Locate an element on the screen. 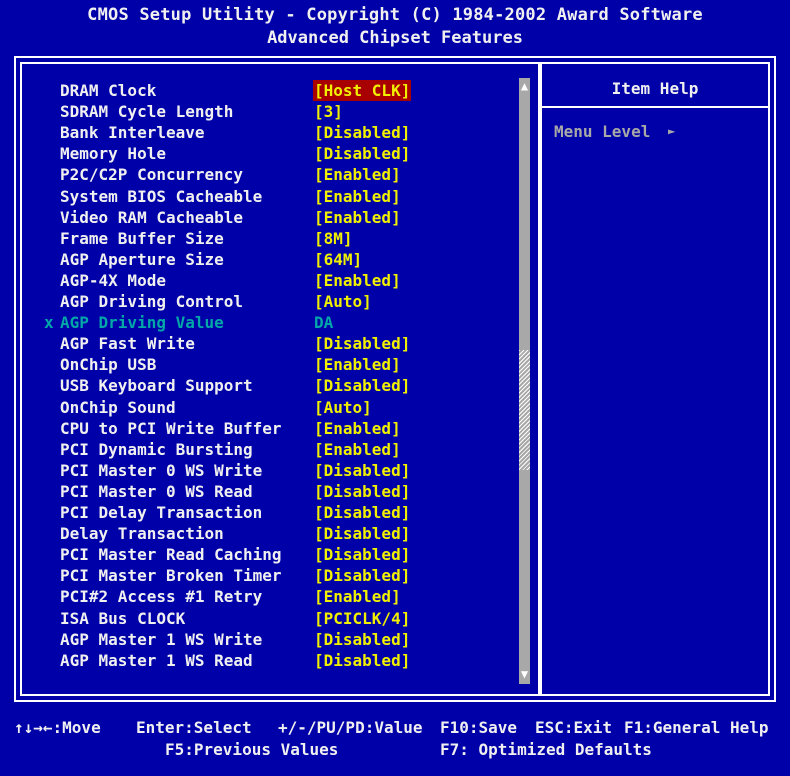 Image resolution: width=790 pixels, height=776 pixels. setting-label: OnChip USB is located at coordinates (108, 365).